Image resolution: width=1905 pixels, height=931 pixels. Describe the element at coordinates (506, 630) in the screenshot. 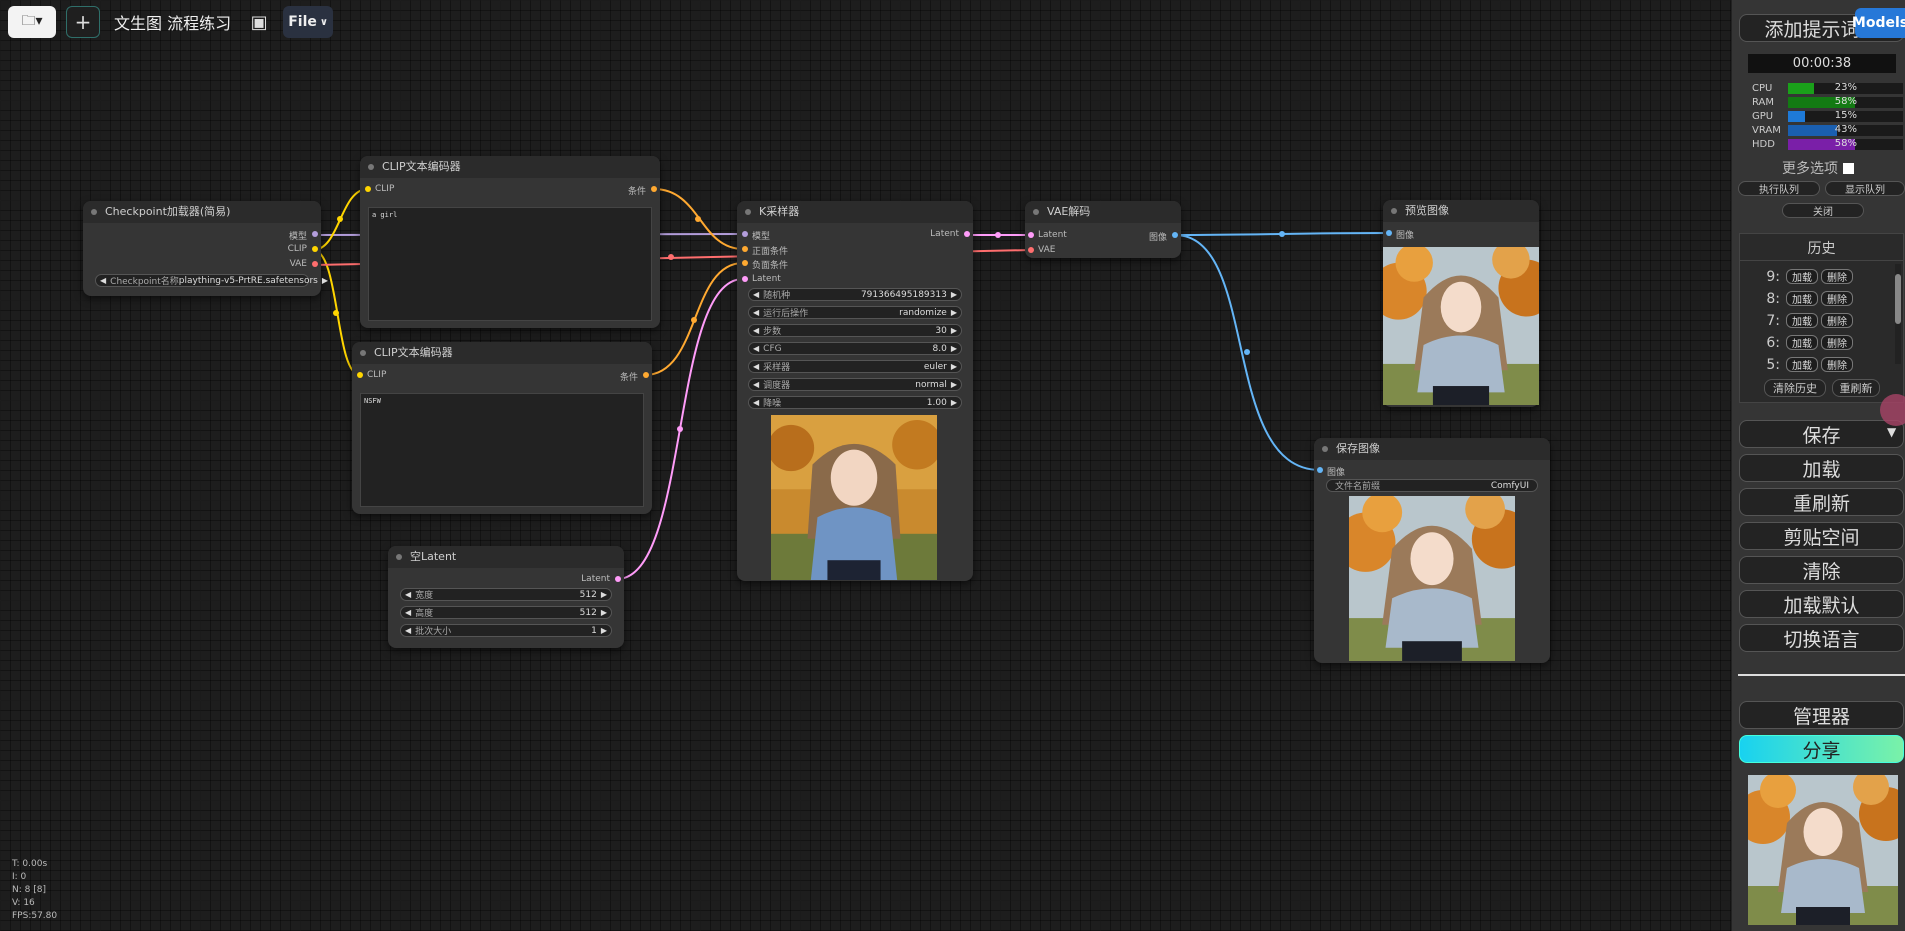

I see `batch-size-widget: ◀ 批次大小 1 ▶` at that location.